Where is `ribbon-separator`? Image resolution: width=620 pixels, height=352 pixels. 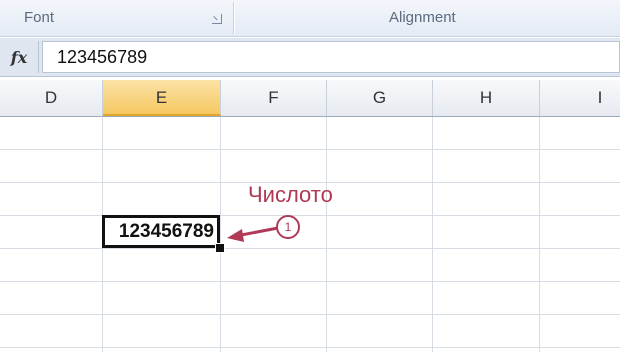
ribbon-separator is located at coordinates (233, 18).